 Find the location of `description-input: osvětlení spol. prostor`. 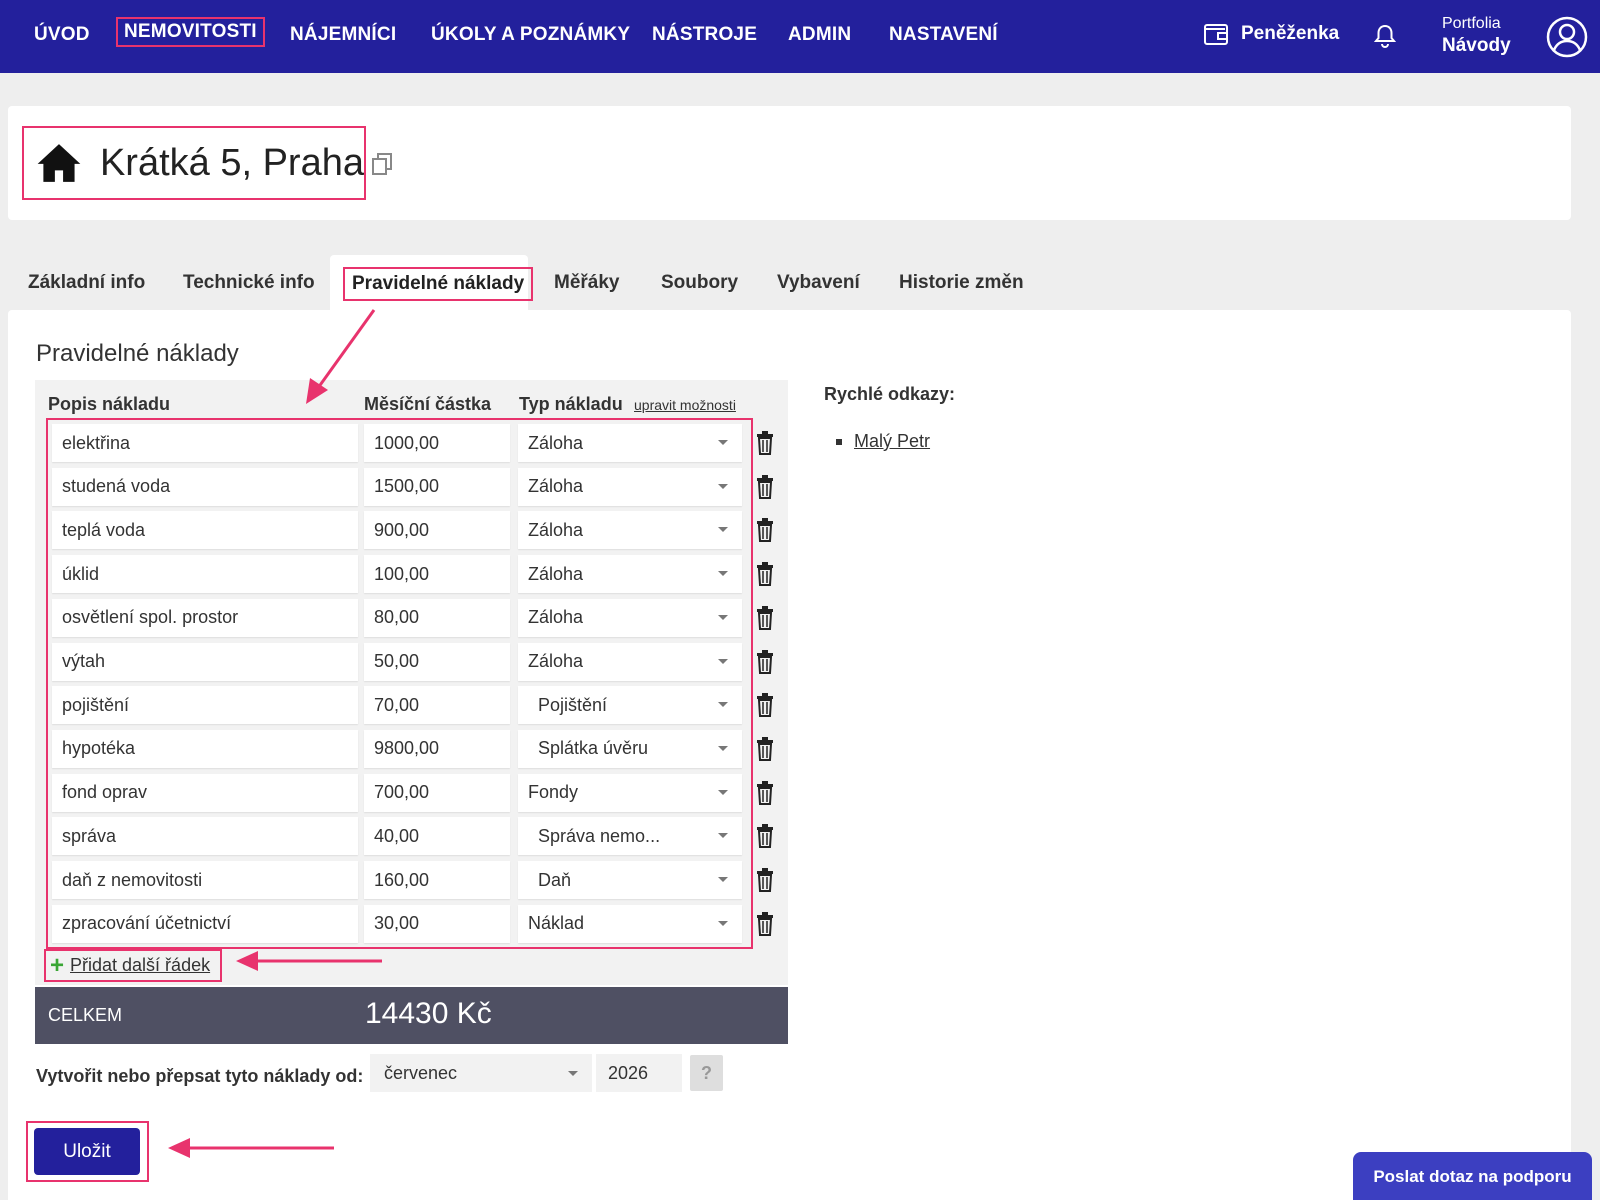

description-input: osvětlení spol. prostor is located at coordinates (205, 617).